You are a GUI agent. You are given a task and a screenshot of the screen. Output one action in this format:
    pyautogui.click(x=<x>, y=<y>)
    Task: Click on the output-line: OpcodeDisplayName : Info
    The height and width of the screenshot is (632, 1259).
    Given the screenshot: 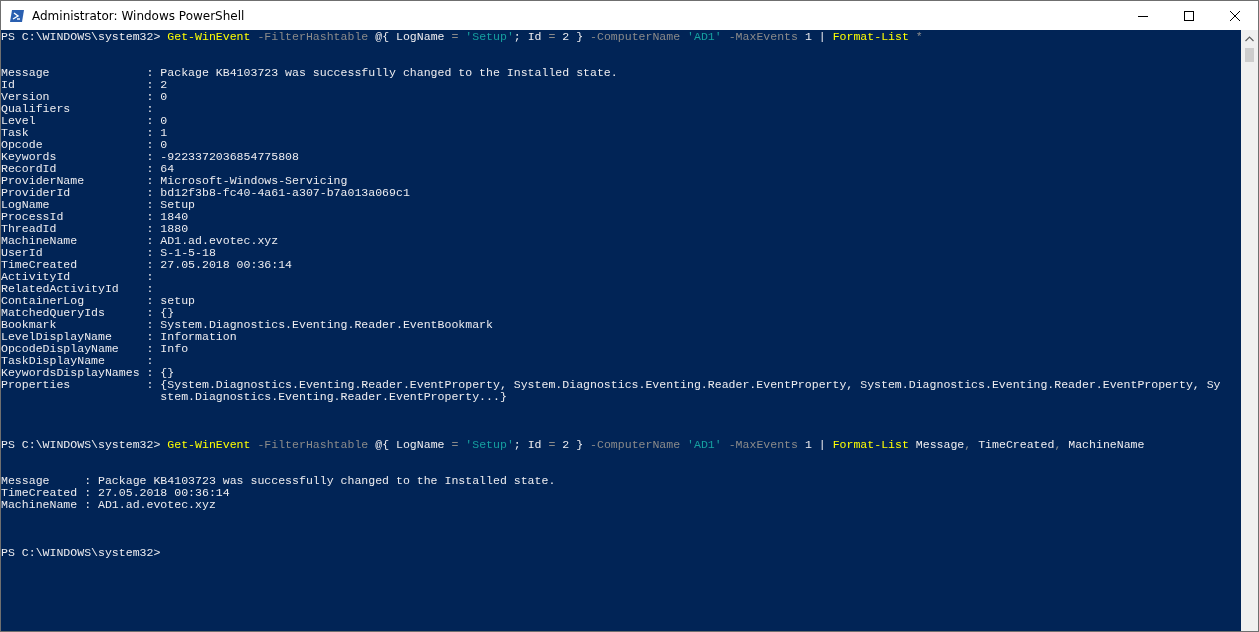 What is the action you would take?
    pyautogui.click(x=95, y=349)
    